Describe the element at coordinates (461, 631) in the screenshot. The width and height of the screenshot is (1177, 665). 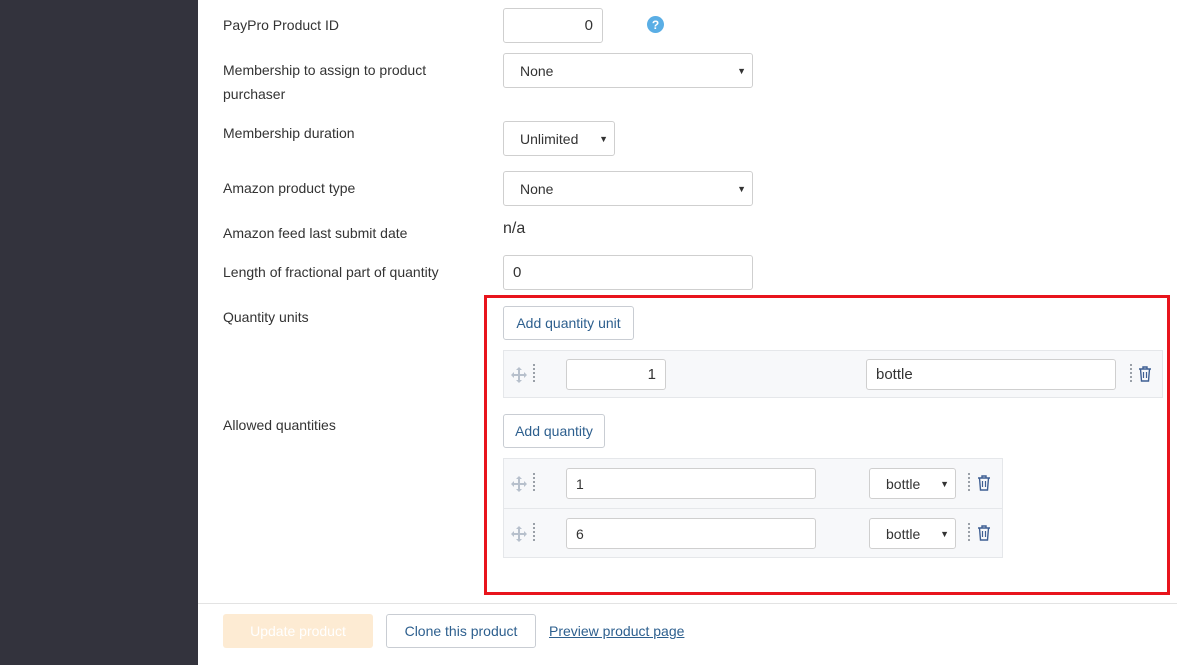
I see `clone-product-button: Clone this product` at that location.